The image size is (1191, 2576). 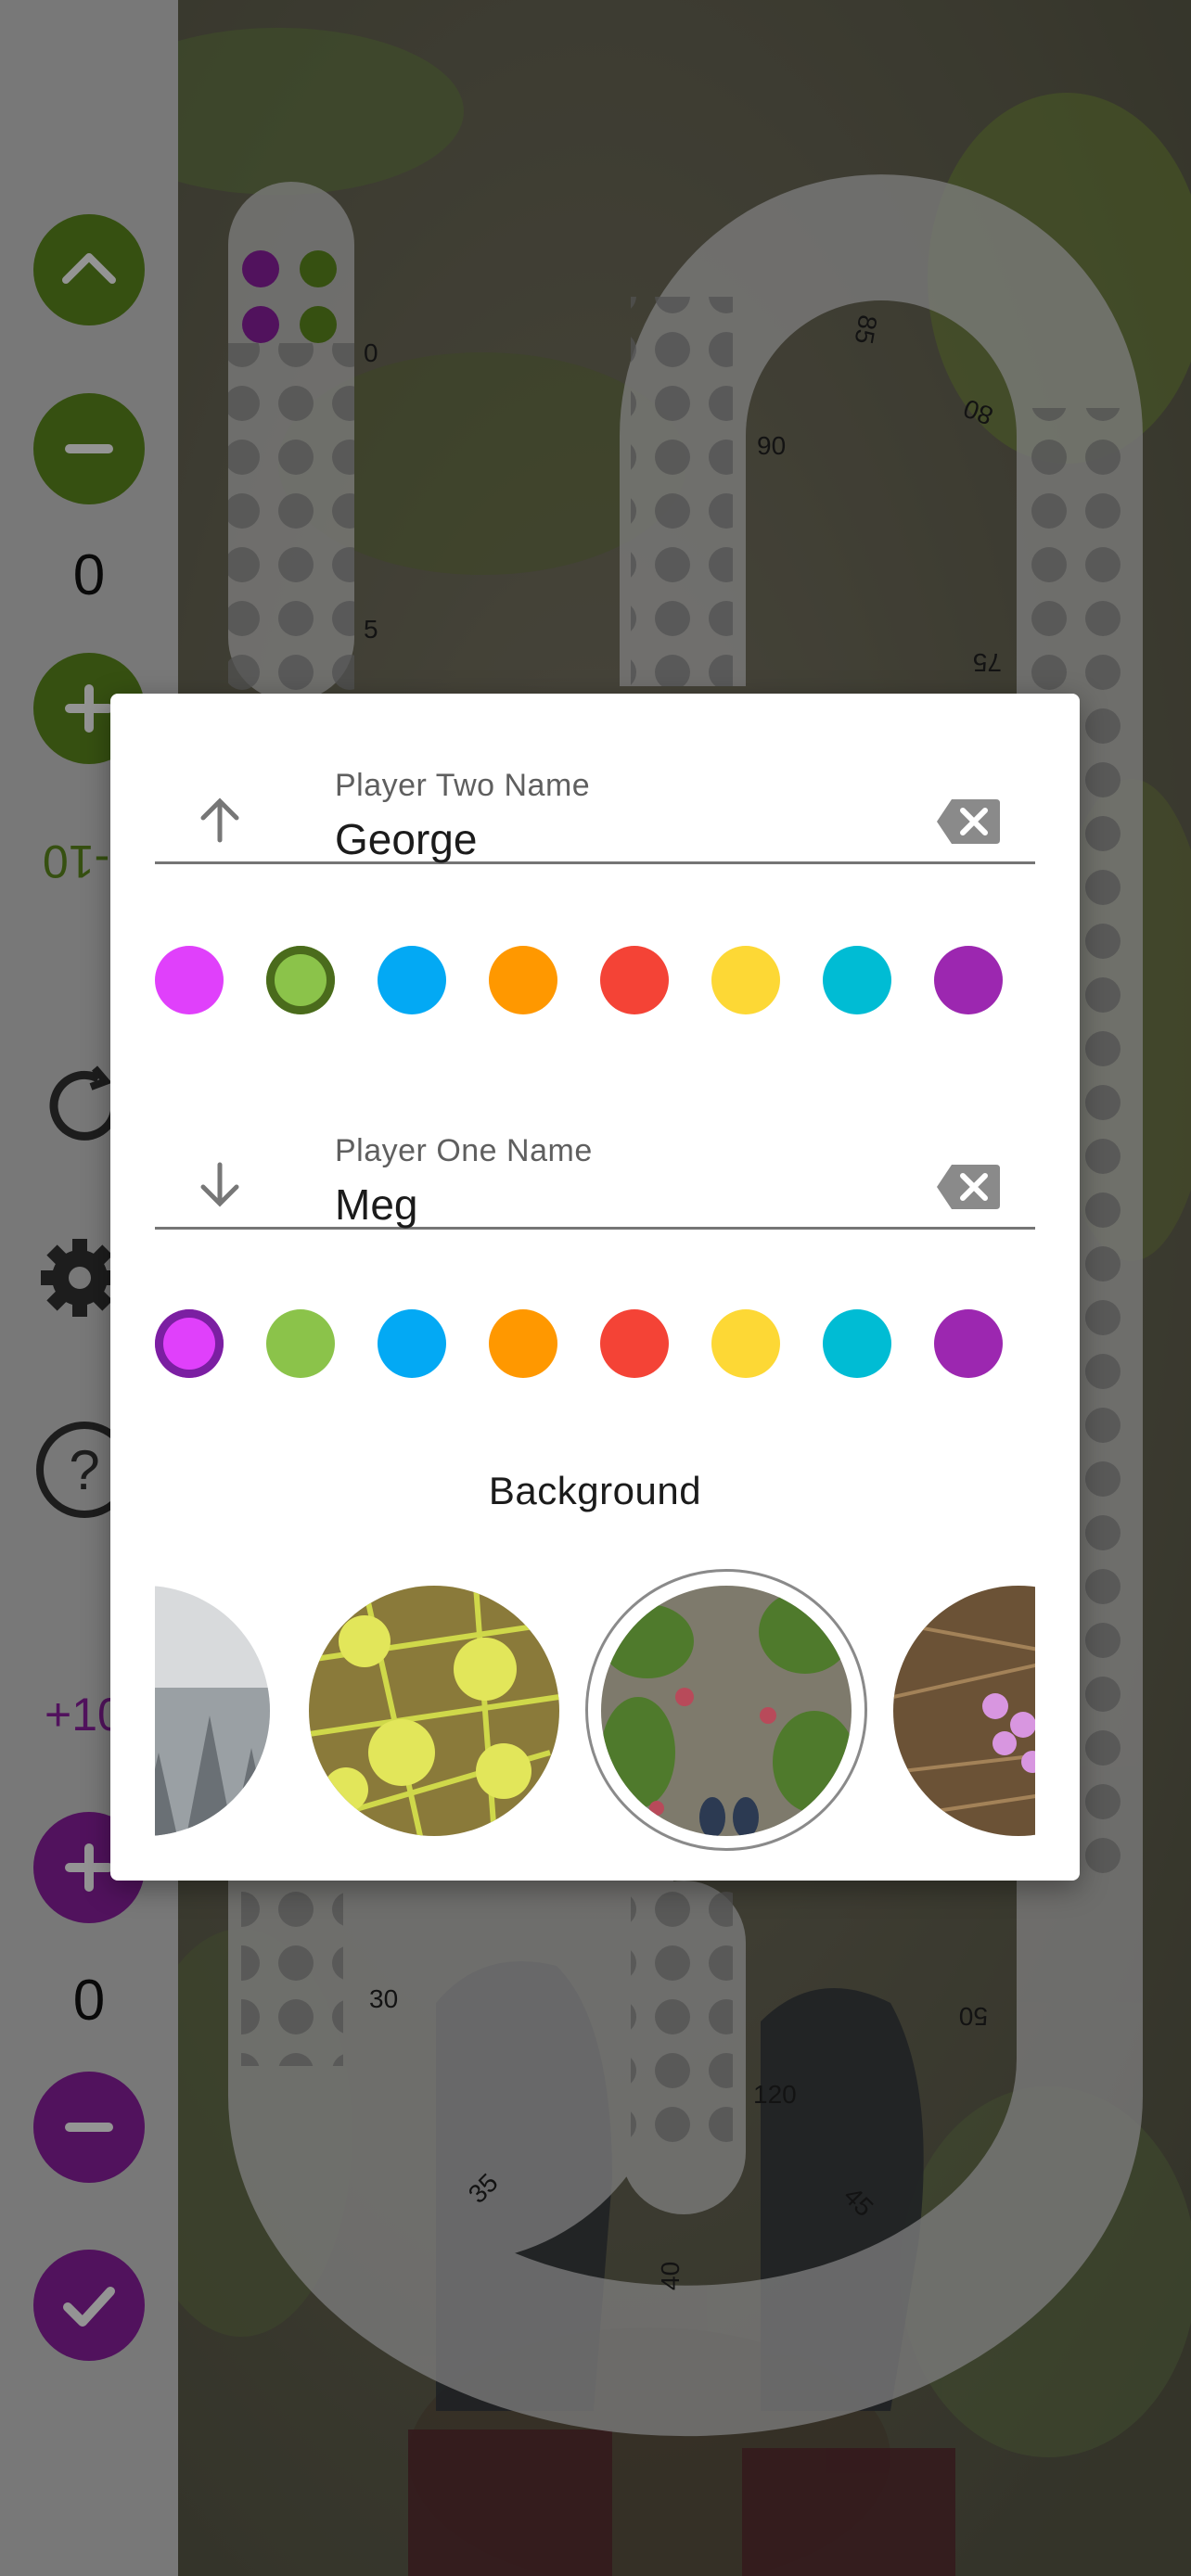 I want to click on color-swatch-magenta, so click(x=190, y=980).